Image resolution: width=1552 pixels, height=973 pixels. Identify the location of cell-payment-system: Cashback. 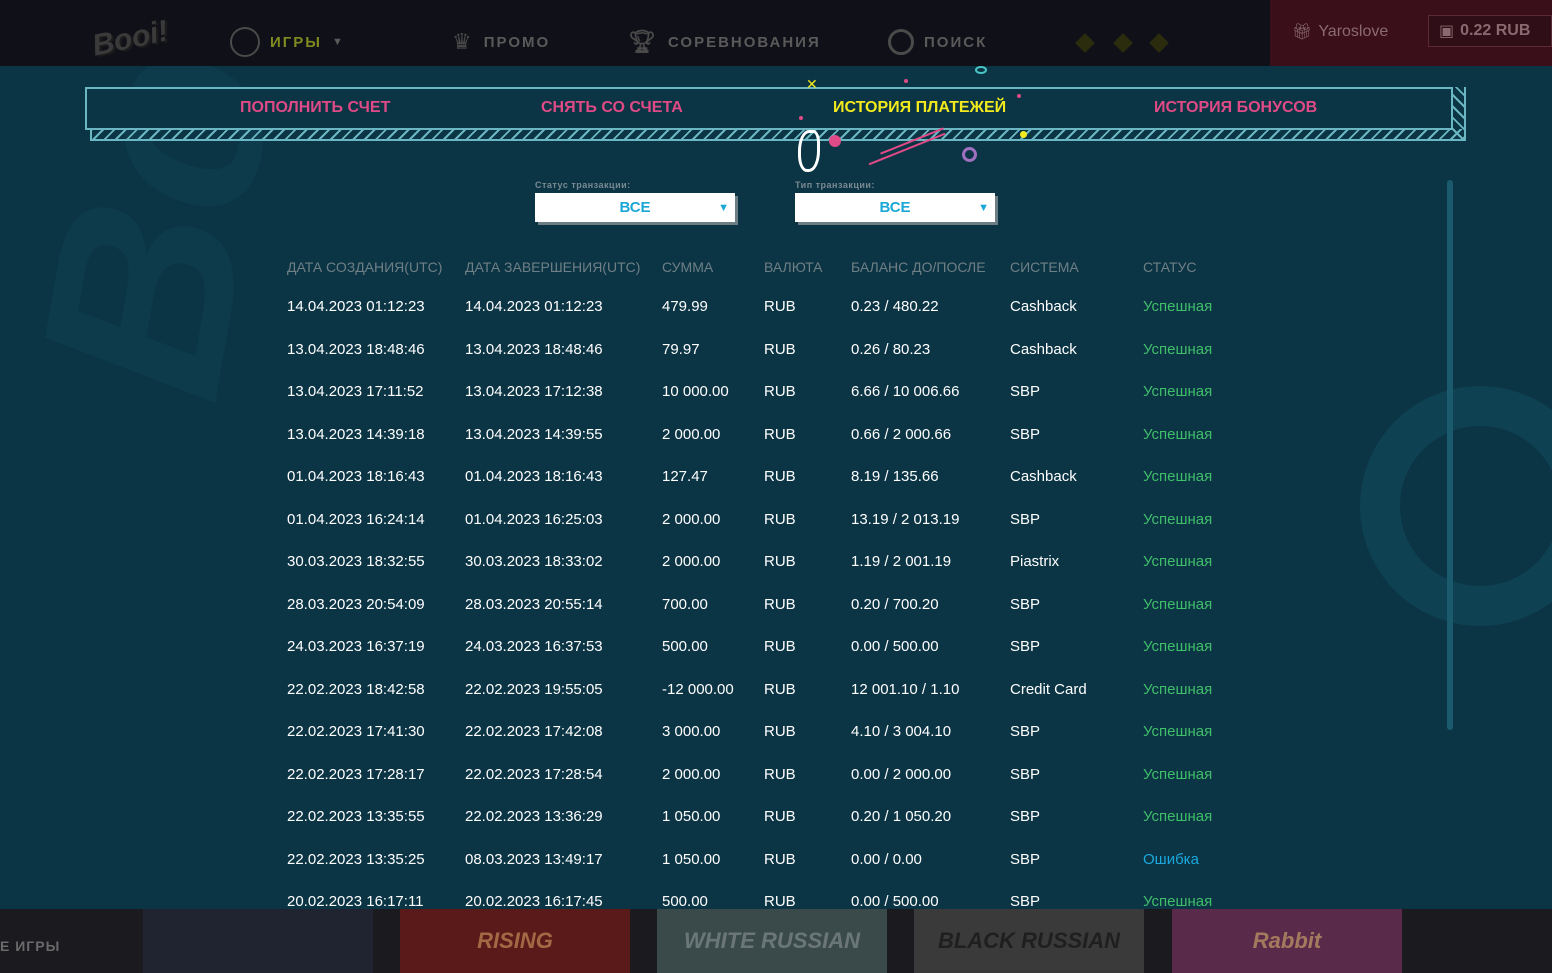
(1043, 306).